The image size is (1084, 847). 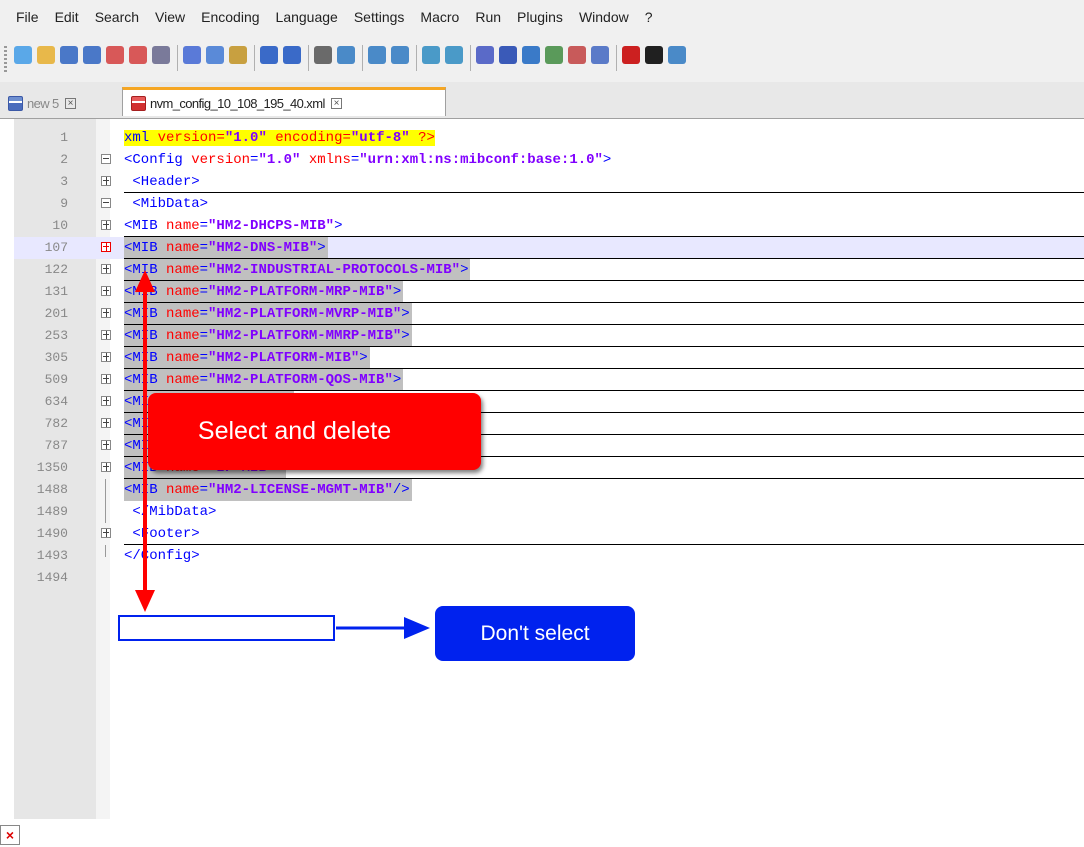 I want to click on toolbar-grip, so click(x=5, y=59).